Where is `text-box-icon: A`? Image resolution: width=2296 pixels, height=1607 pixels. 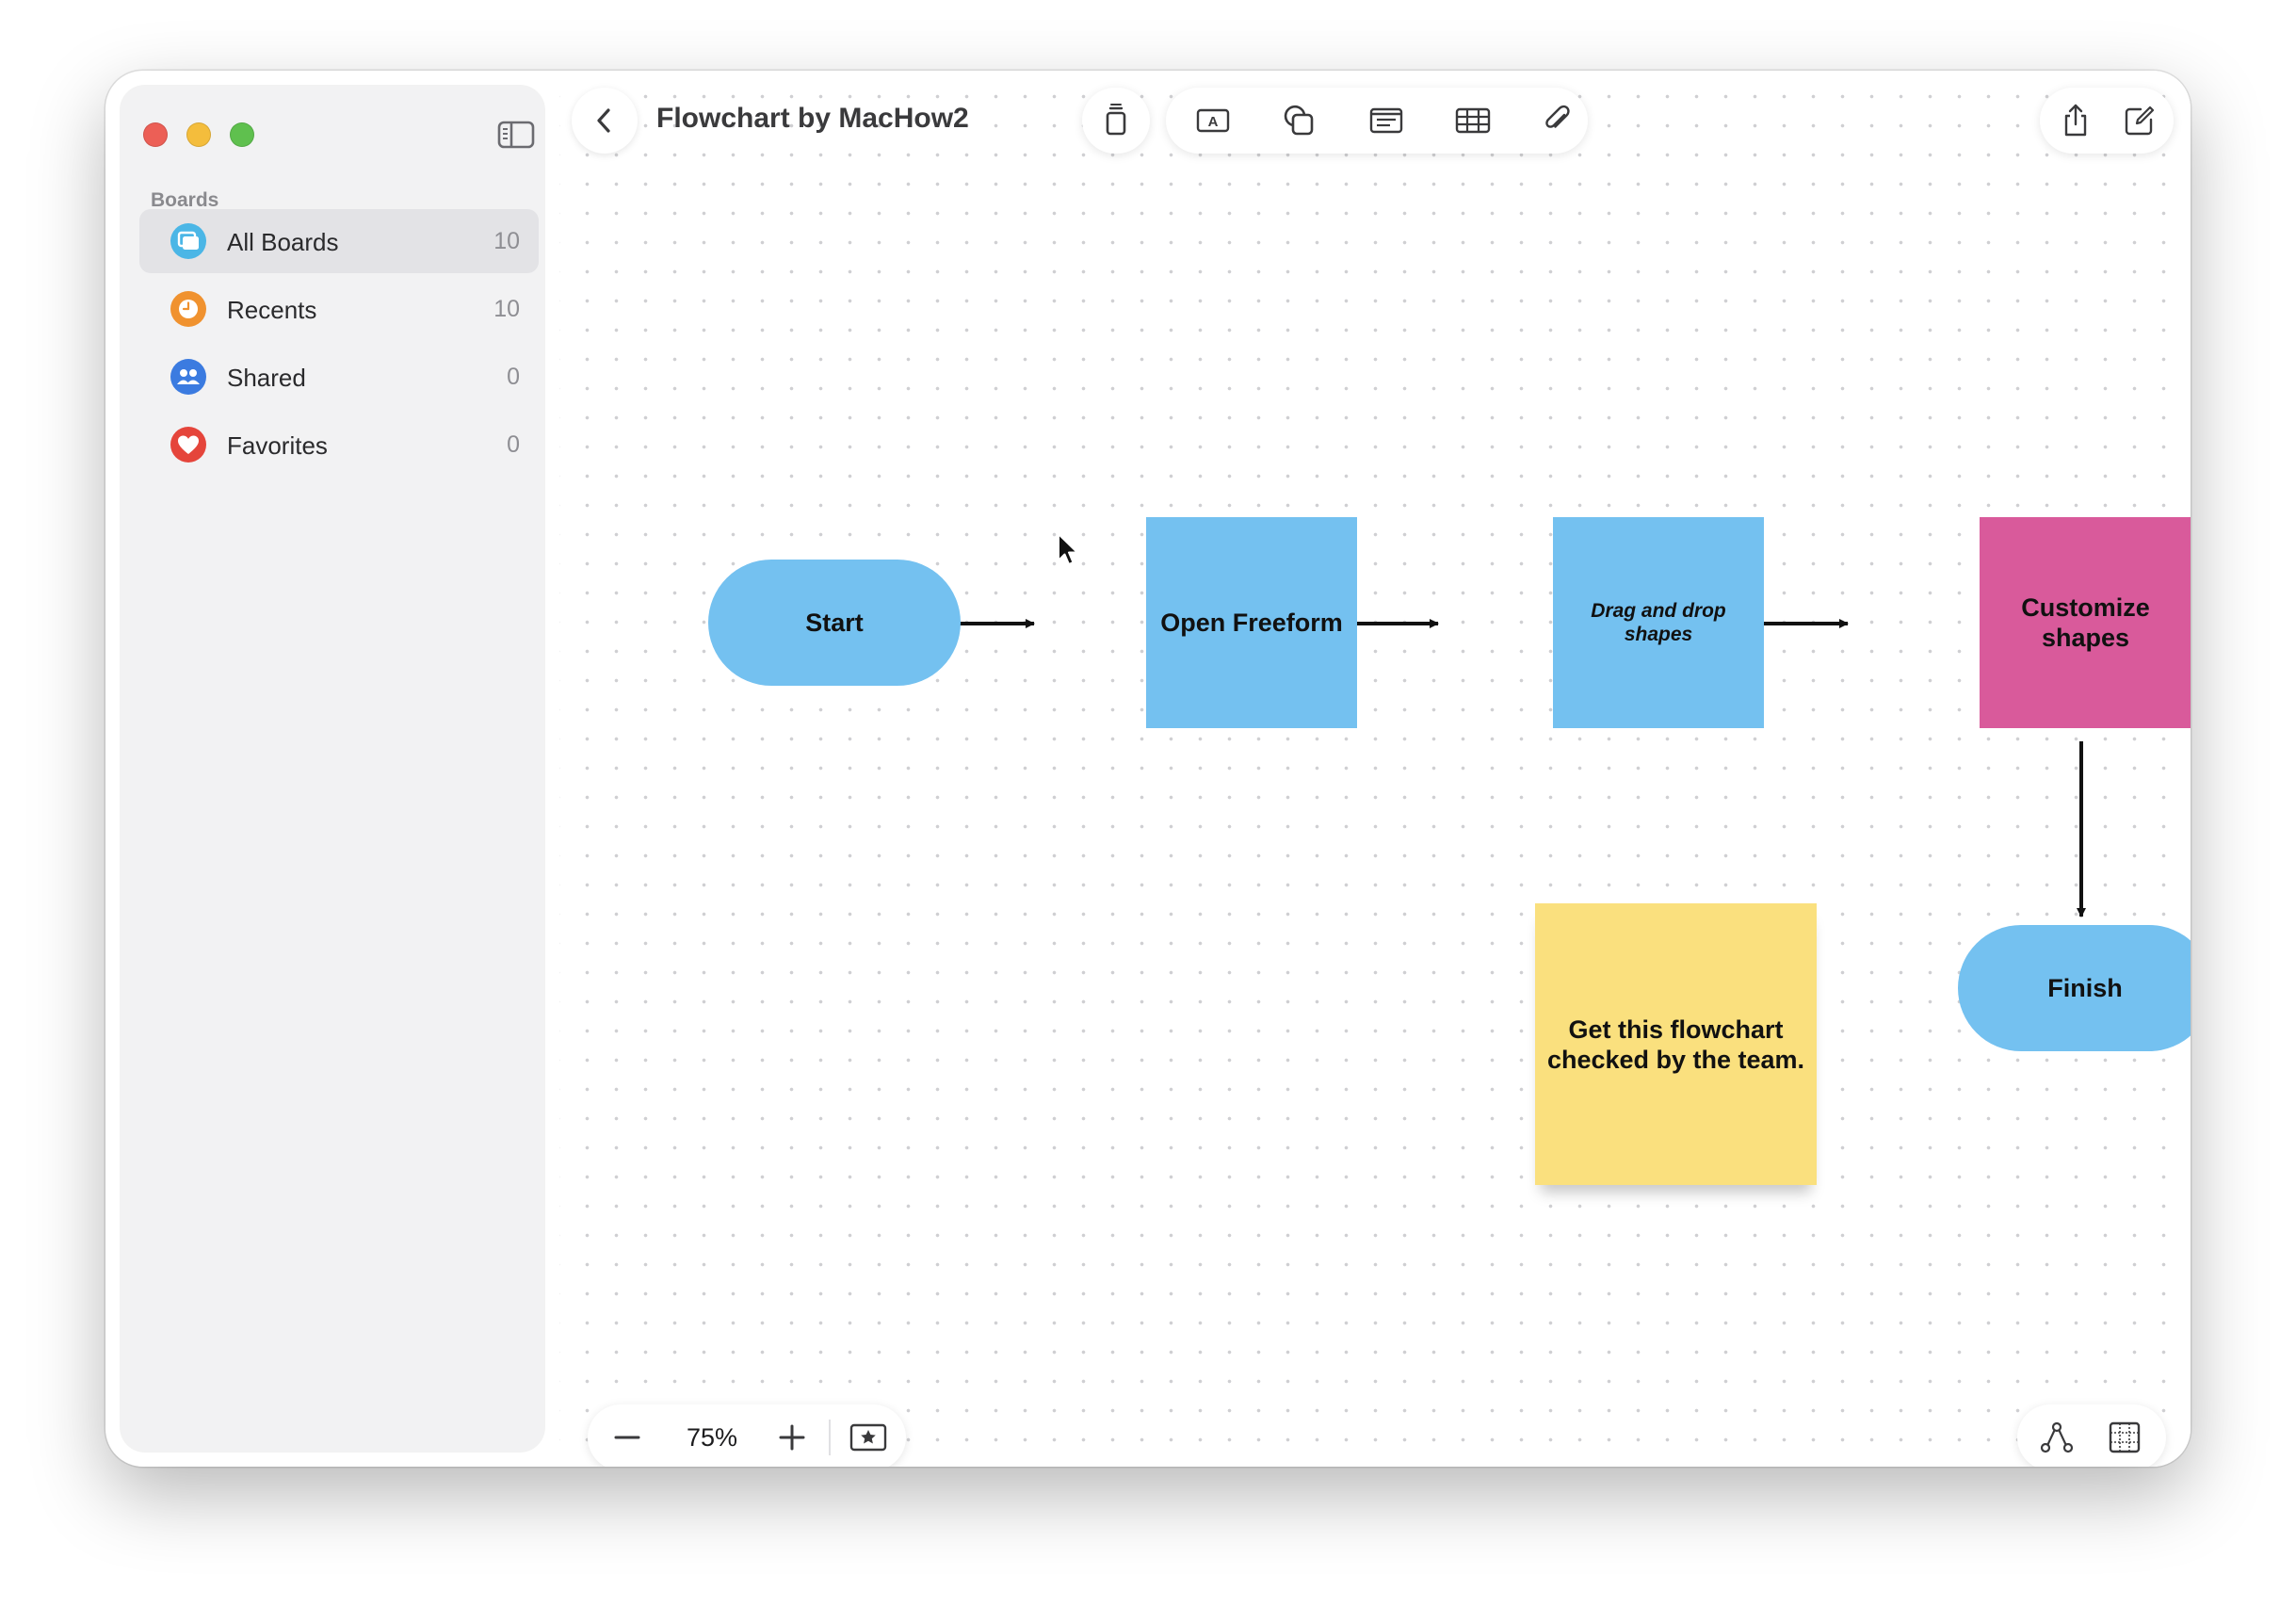
text-box-icon: A is located at coordinates (1213, 120).